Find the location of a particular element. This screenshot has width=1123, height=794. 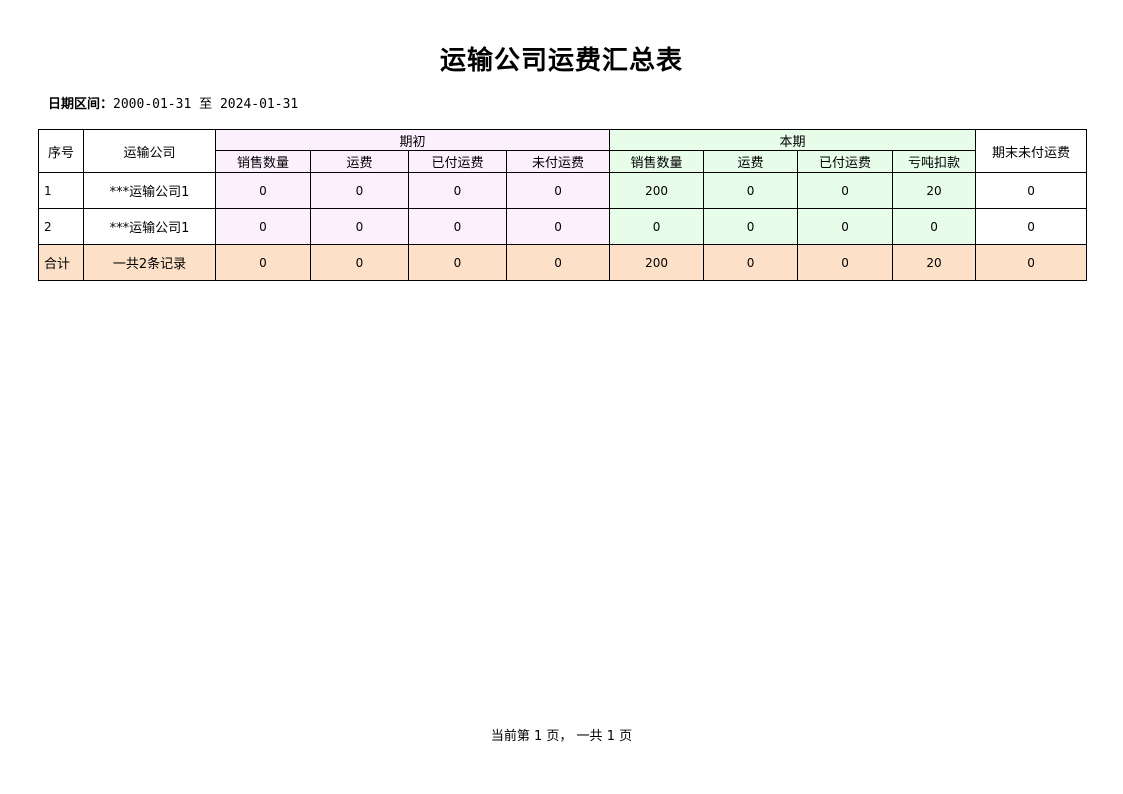

total-opening-unpaid: 0 is located at coordinates (558, 262).